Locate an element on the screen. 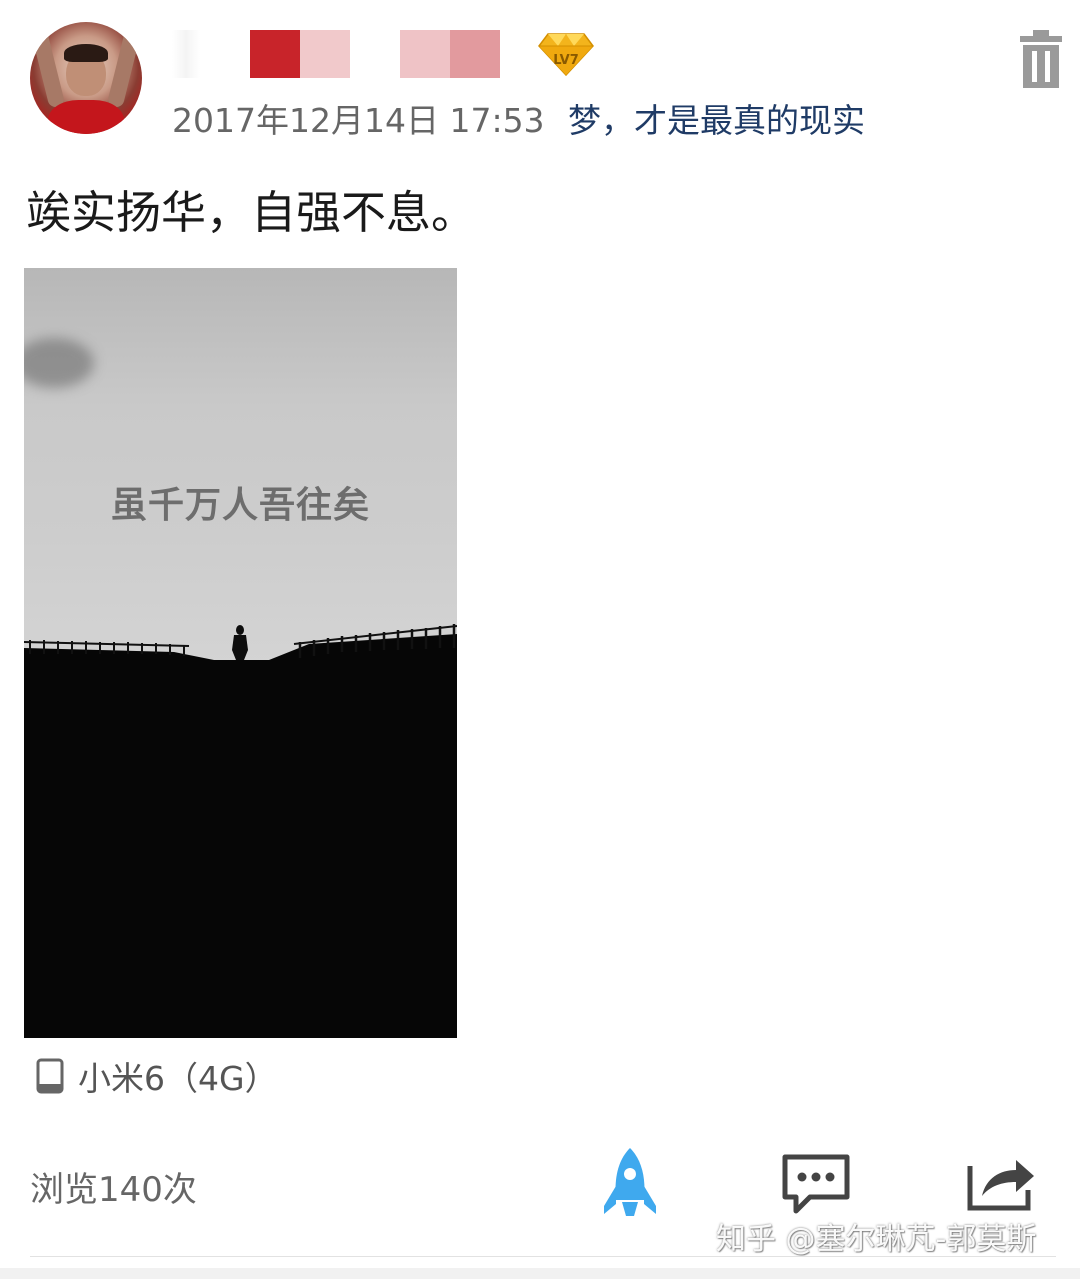 The height and width of the screenshot is (1279, 1080). avatar-arm-right is located at coordinates (124, 68).